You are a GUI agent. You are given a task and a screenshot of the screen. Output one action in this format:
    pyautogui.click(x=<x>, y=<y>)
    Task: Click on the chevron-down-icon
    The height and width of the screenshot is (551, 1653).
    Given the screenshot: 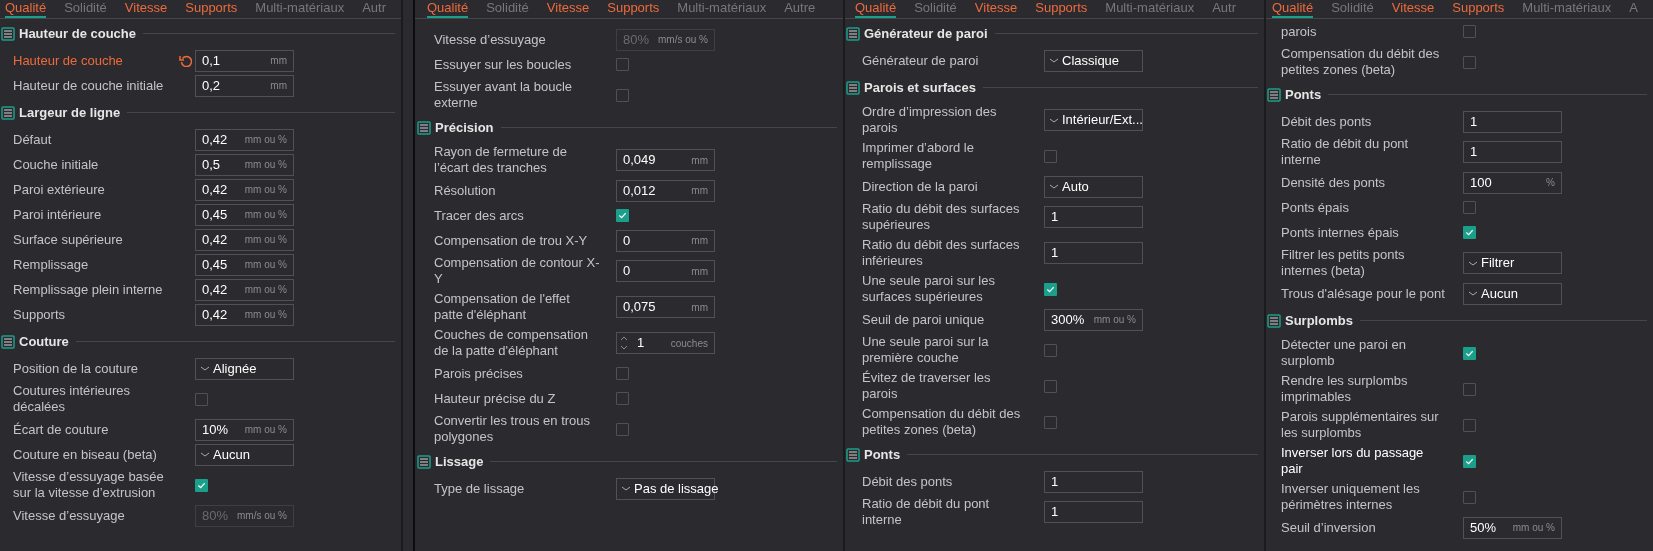 What is the action you would take?
    pyautogui.click(x=1054, y=120)
    